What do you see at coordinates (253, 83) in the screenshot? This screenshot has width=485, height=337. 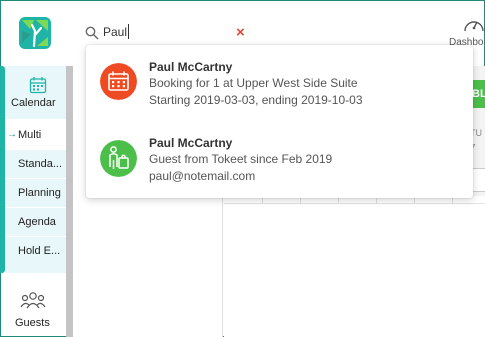 I see `result-detail: Booking for 1 at Upper West Side Suite` at bounding box center [253, 83].